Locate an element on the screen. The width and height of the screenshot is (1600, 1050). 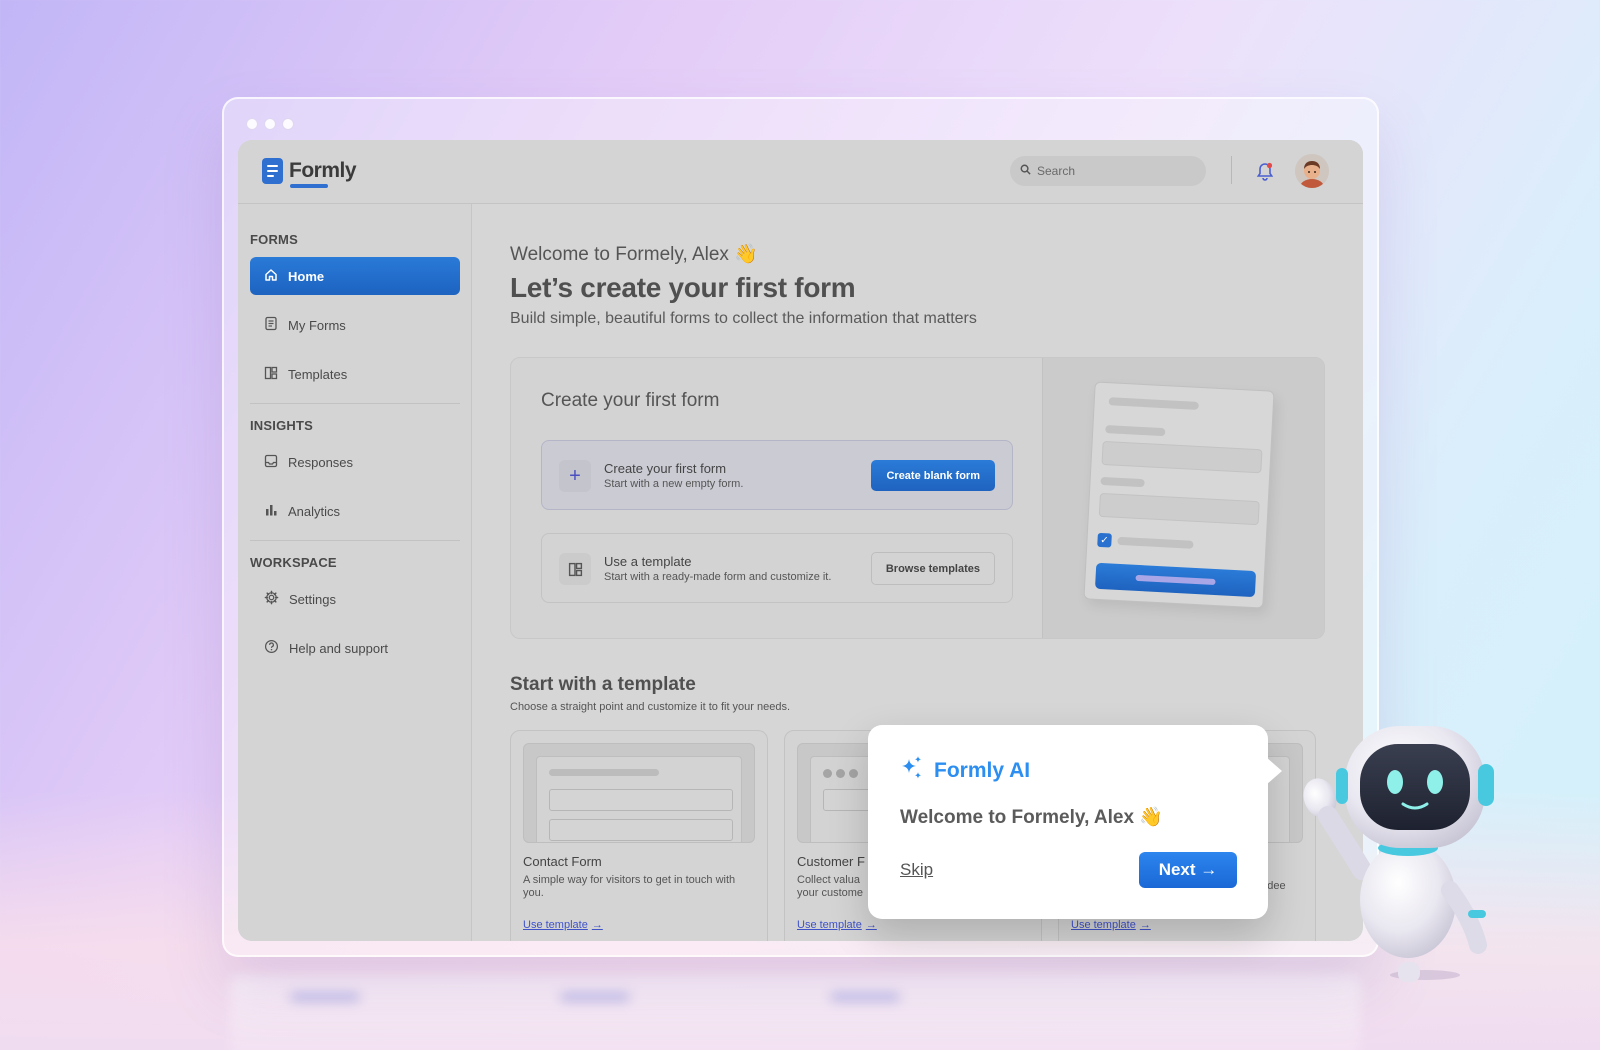
skip-button: Skip is located at coordinates (916, 870).